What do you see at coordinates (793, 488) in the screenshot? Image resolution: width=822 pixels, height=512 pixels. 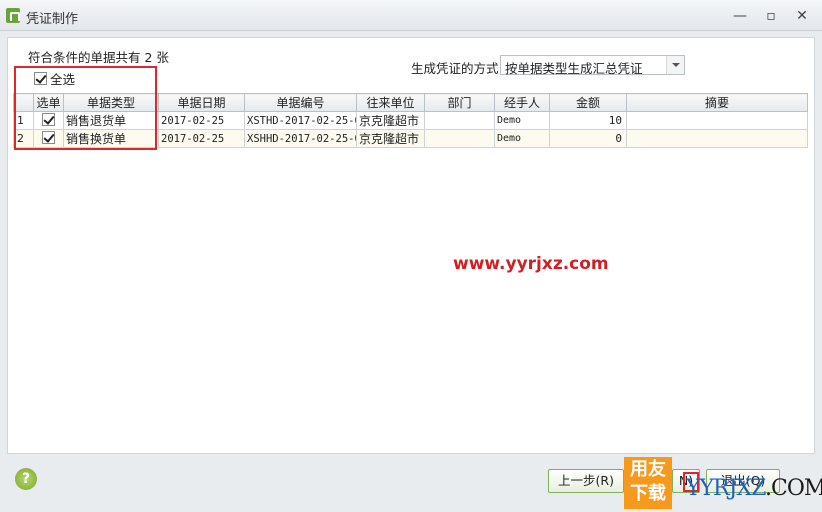 I see `brand-text-dark: .COM` at bounding box center [793, 488].